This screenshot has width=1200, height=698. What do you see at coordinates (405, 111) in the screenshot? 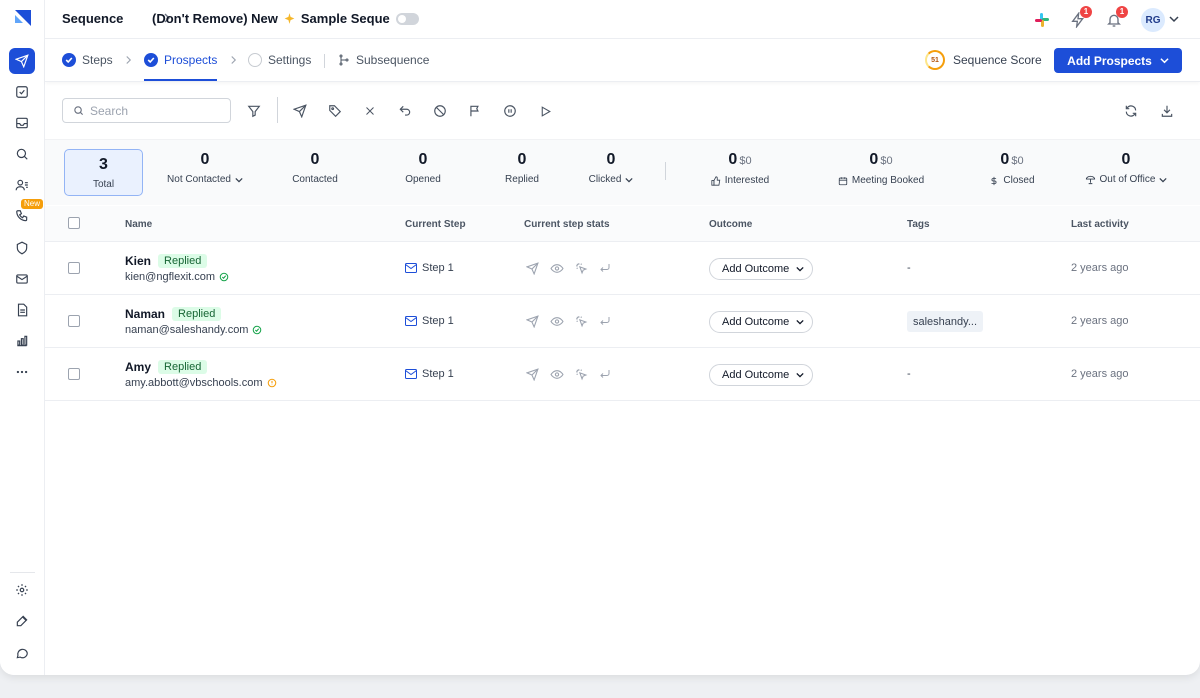
I see `undo-icon` at bounding box center [405, 111].